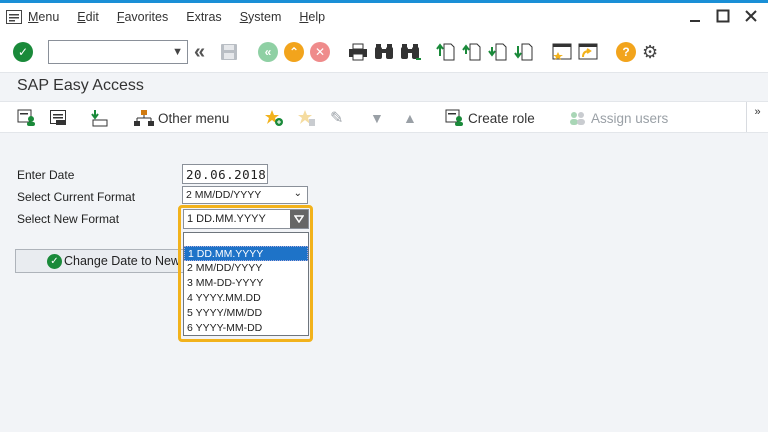 This screenshot has width=768, height=432. Describe the element at coordinates (358, 52) in the screenshot. I see `print-icon` at that location.